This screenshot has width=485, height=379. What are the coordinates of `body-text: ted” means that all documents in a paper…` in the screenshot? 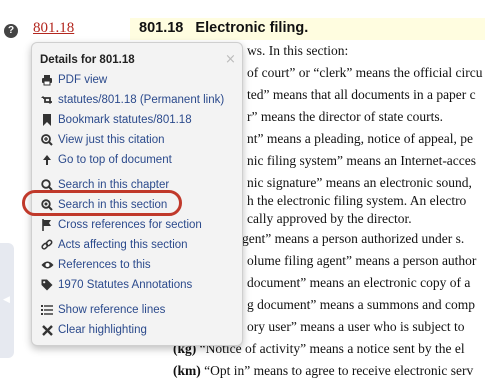 It's located at (361, 94).